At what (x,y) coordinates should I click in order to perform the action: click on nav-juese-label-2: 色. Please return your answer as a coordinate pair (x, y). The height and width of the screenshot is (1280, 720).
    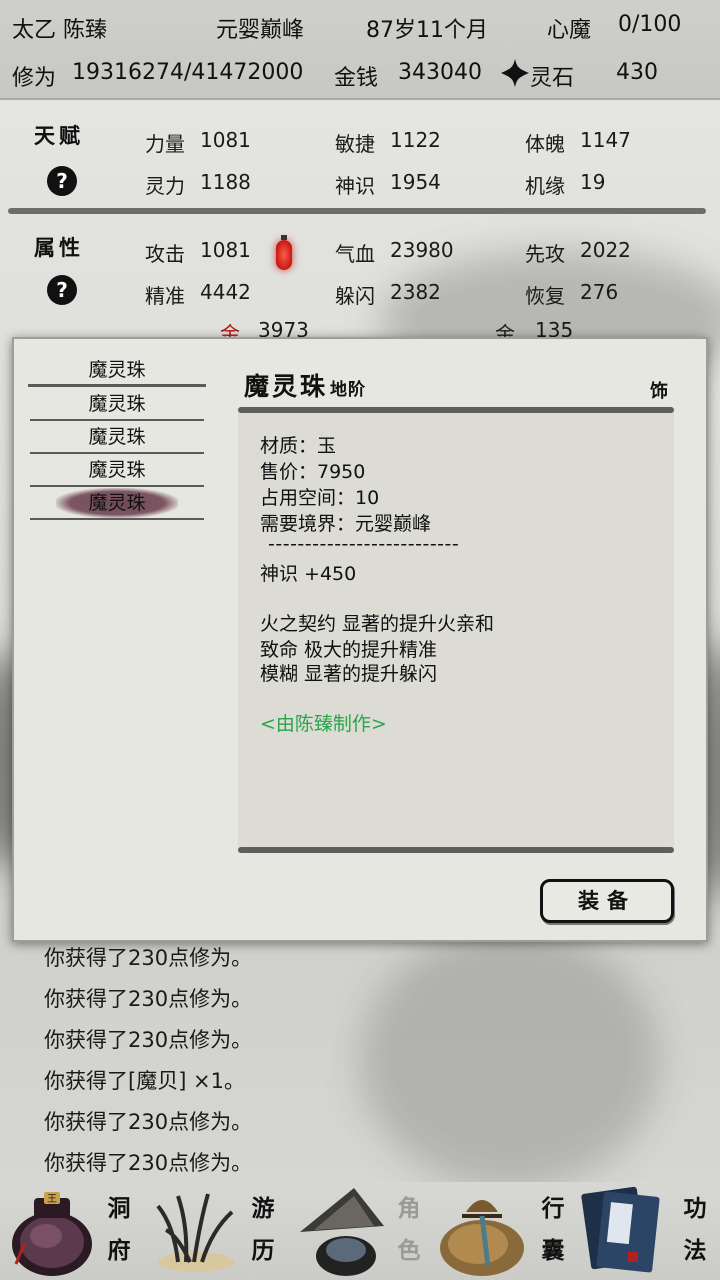
    Looking at the image, I should click on (409, 1250).